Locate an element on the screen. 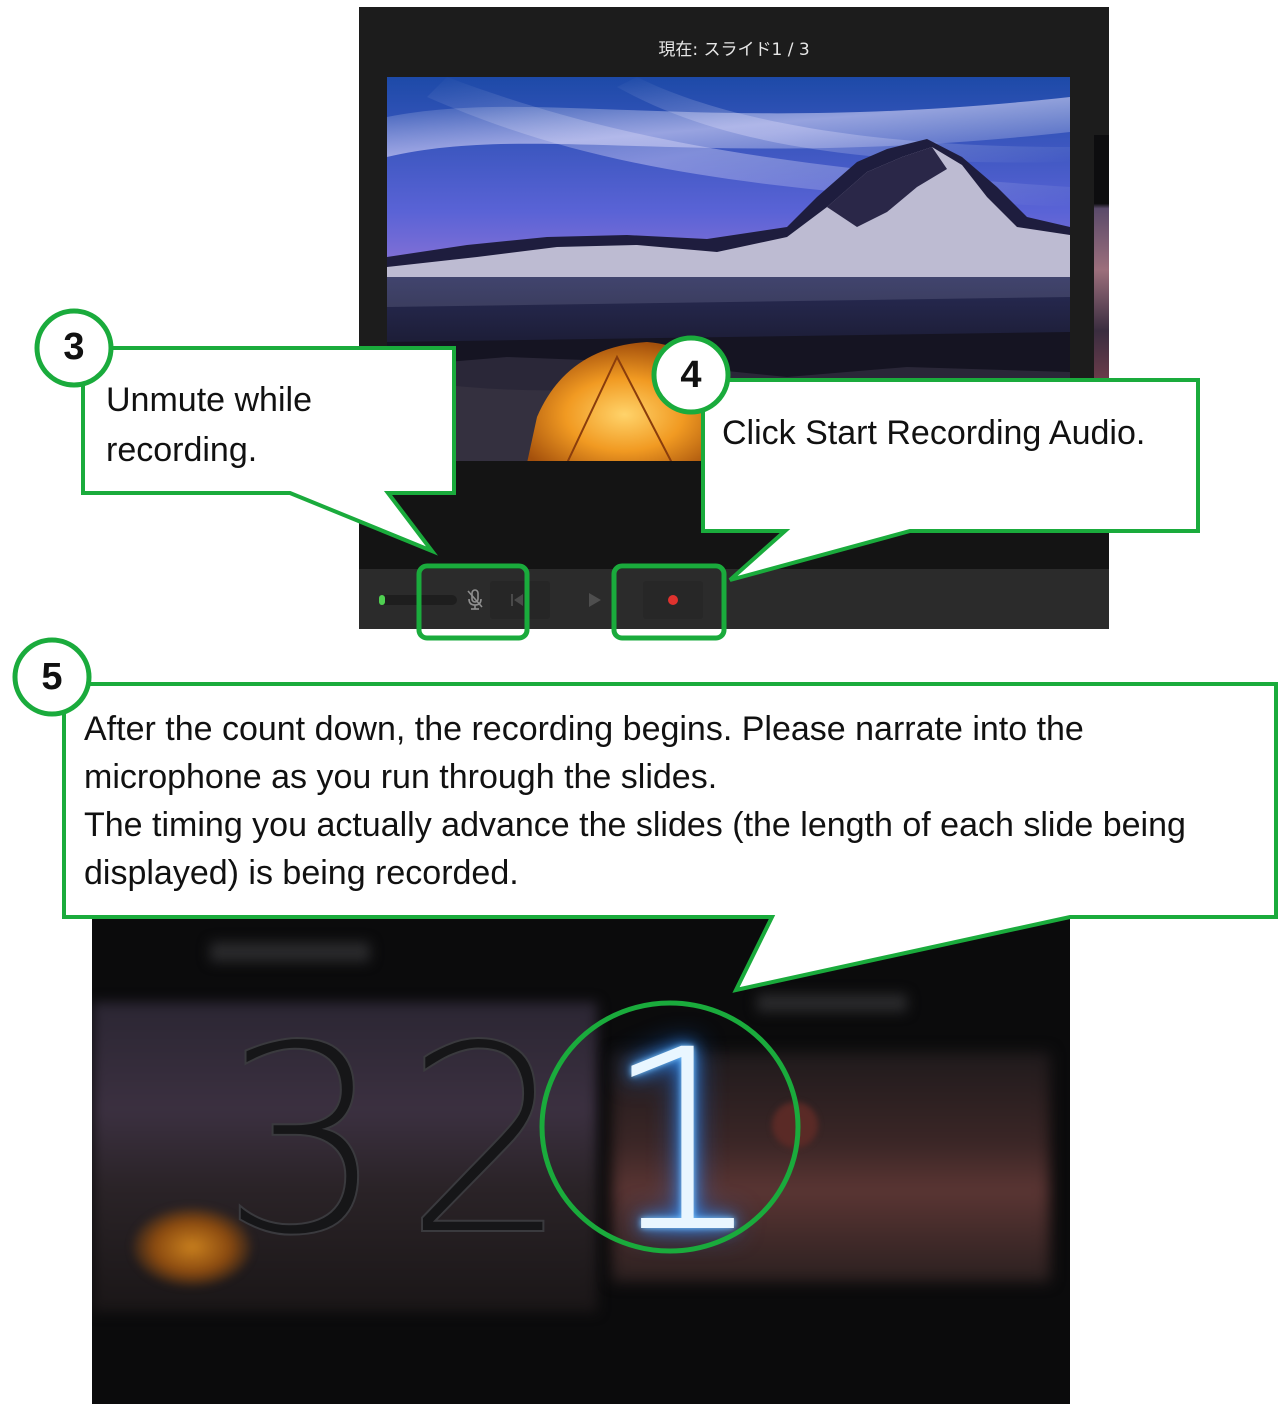 This screenshot has width=1283, height=1404. slide-preview-image is located at coordinates (728, 270).